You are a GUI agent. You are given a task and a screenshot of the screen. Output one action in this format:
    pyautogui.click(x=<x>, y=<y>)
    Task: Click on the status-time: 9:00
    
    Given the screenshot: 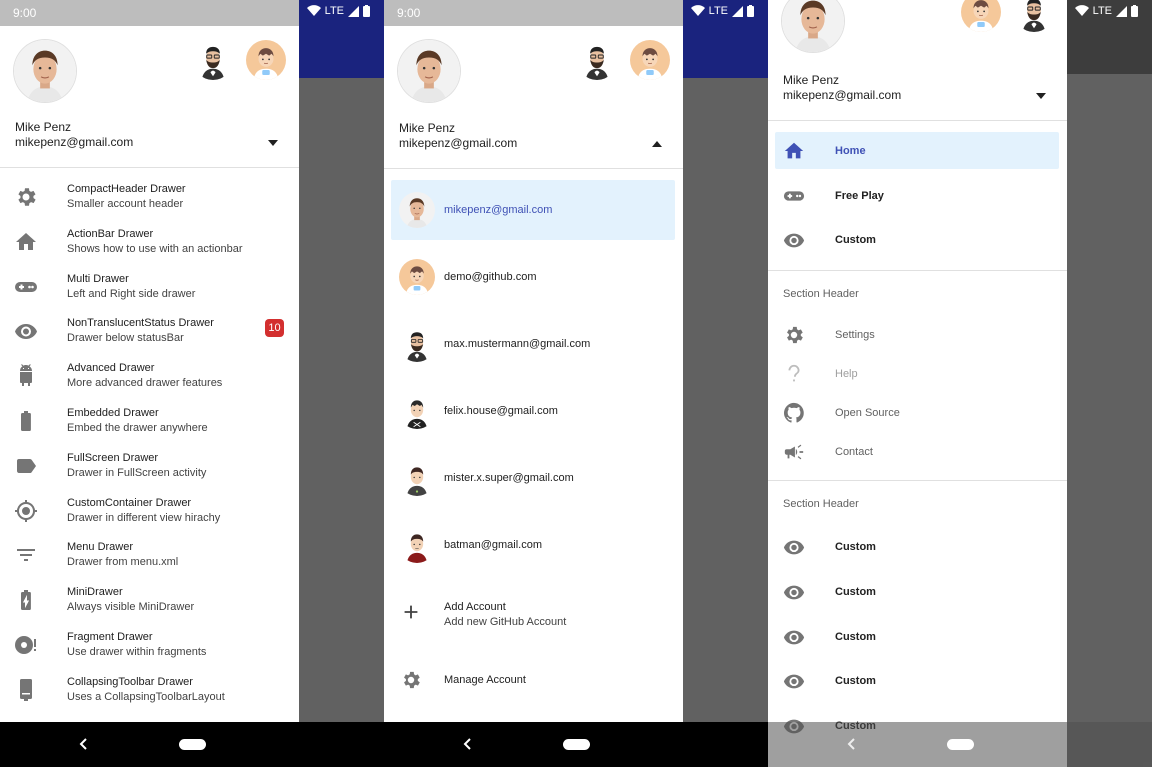 What is the action you would take?
    pyautogui.click(x=25, y=13)
    